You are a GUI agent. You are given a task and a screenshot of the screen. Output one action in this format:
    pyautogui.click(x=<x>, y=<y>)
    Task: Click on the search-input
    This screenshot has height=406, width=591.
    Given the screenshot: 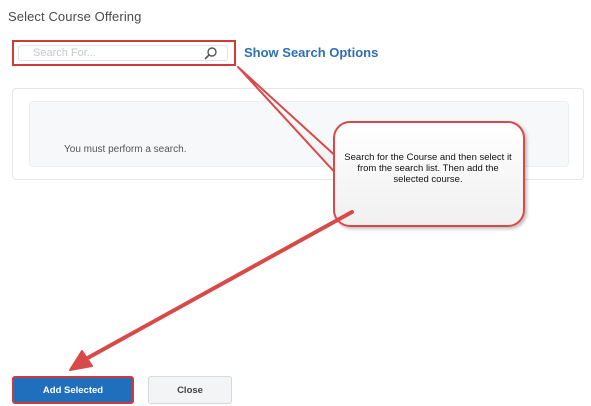 What is the action you would take?
    pyautogui.click(x=123, y=53)
    